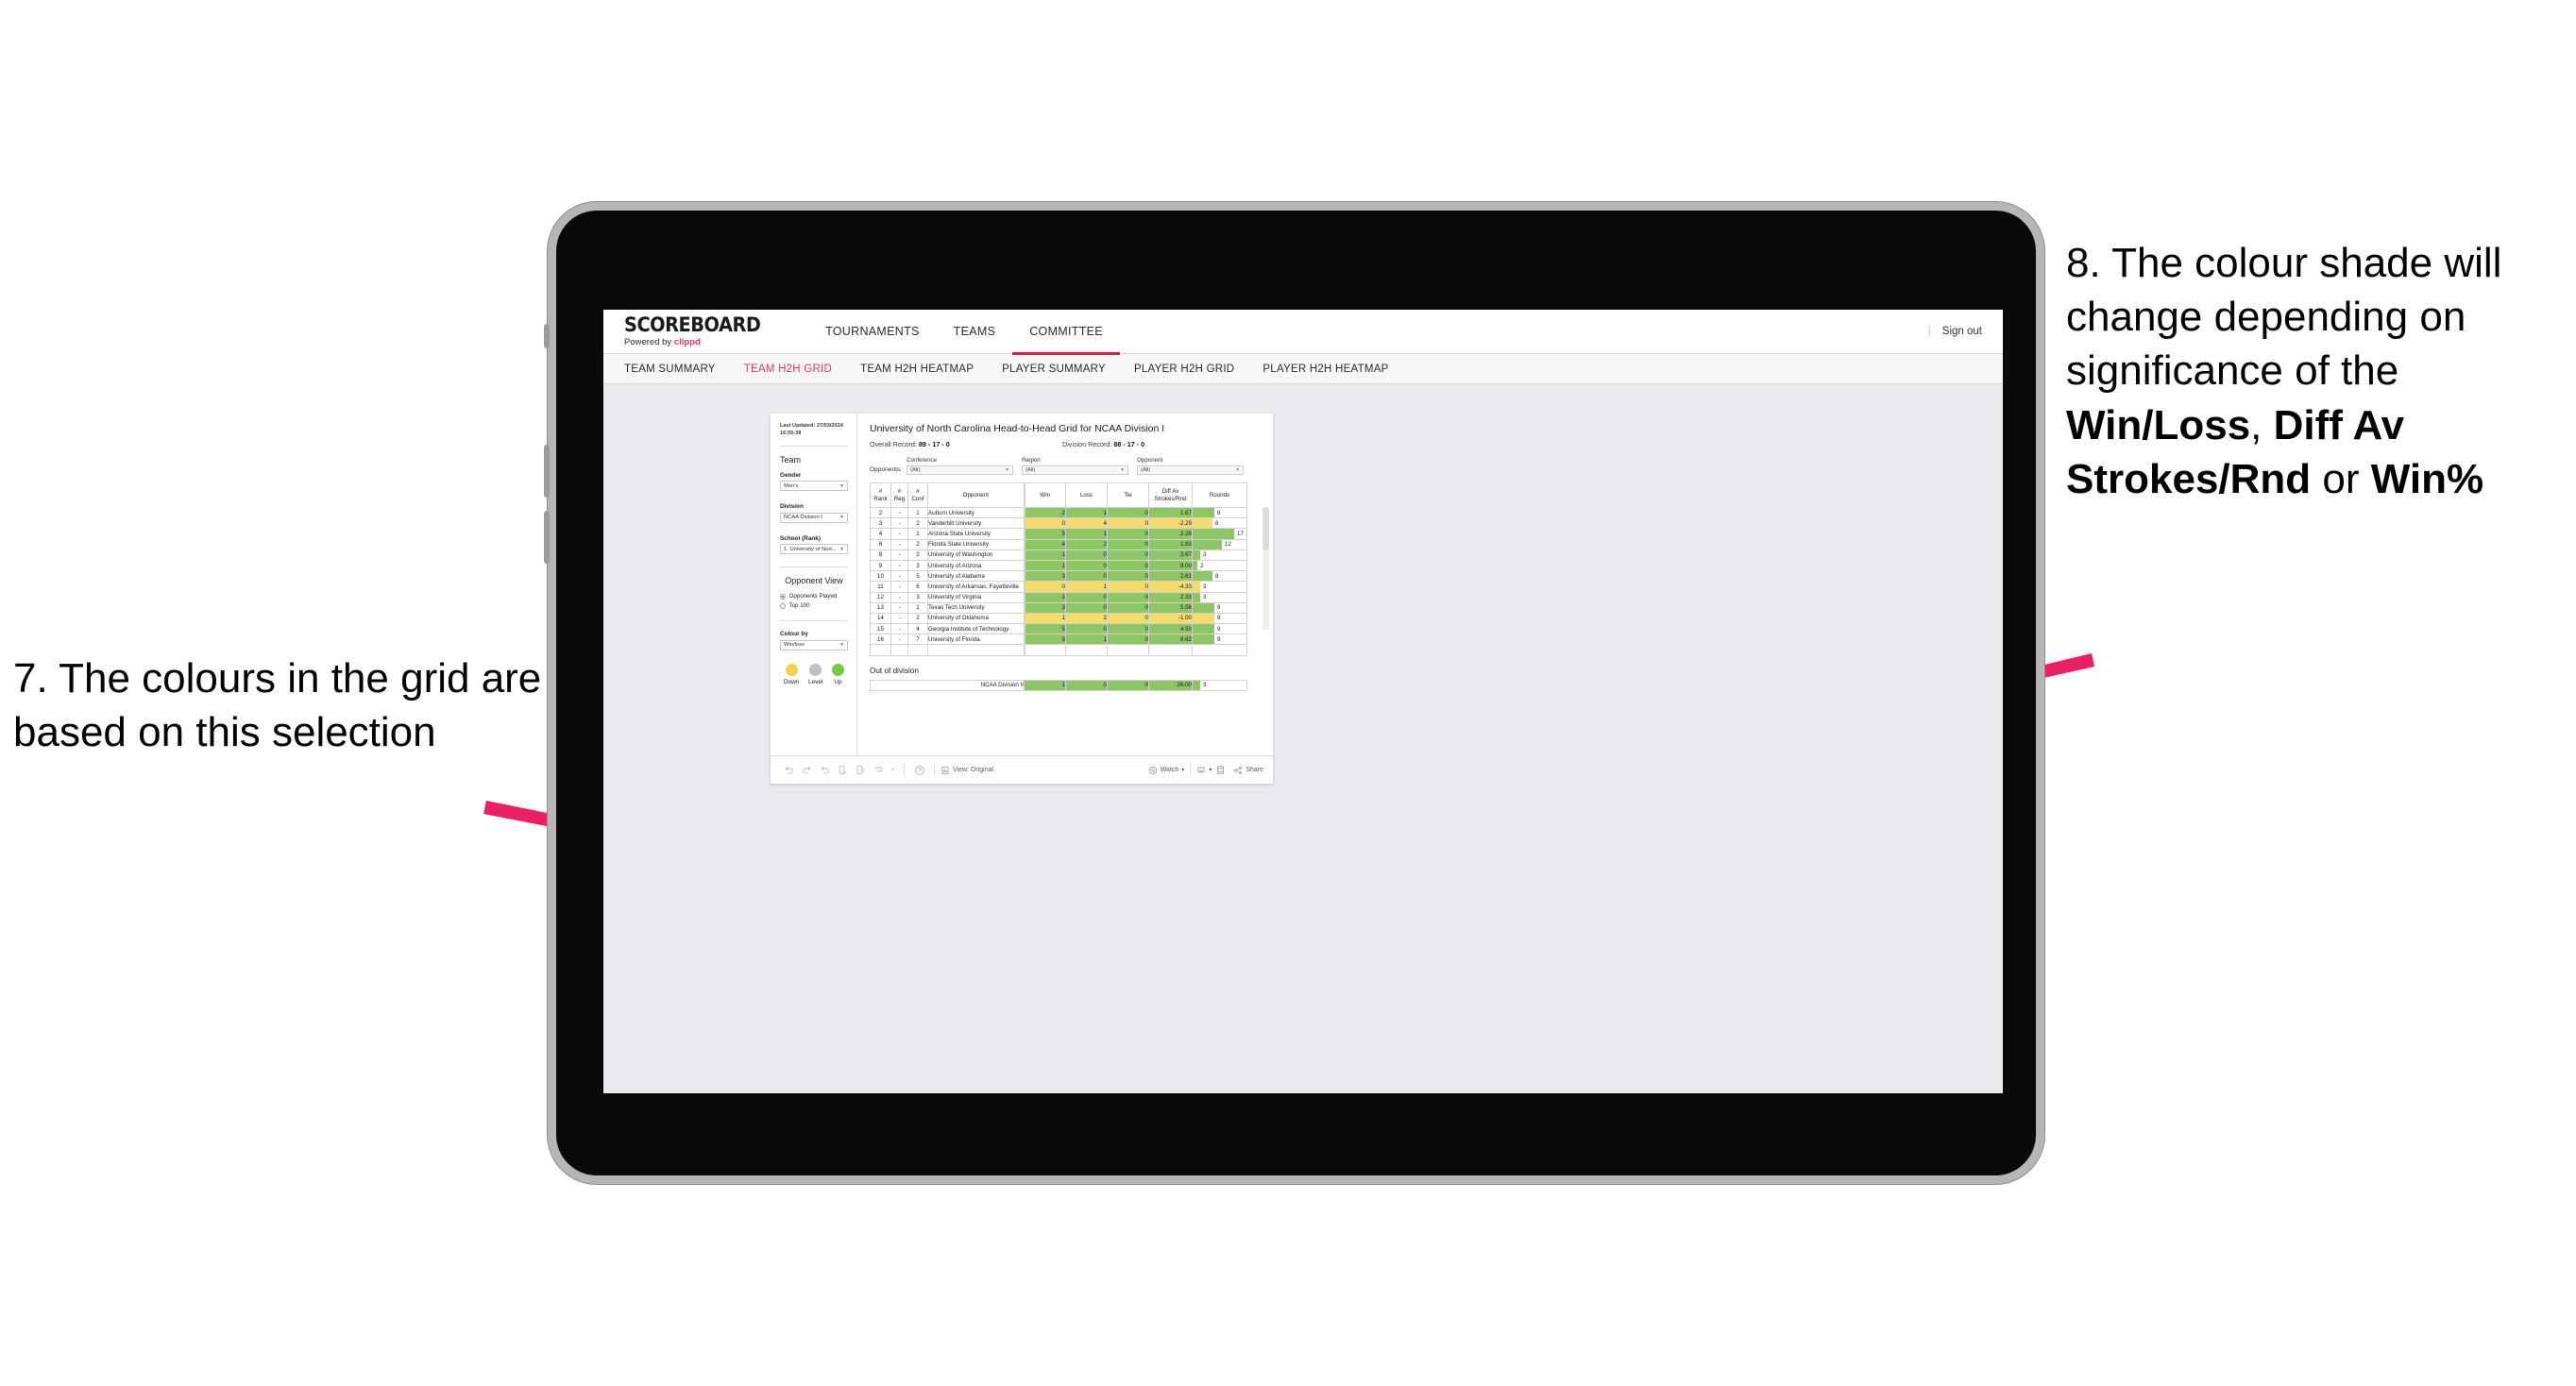 The height and width of the screenshot is (1386, 2576). Describe the element at coordinates (880, 587) in the screenshot. I see `grid-cell-rank: 11` at that location.